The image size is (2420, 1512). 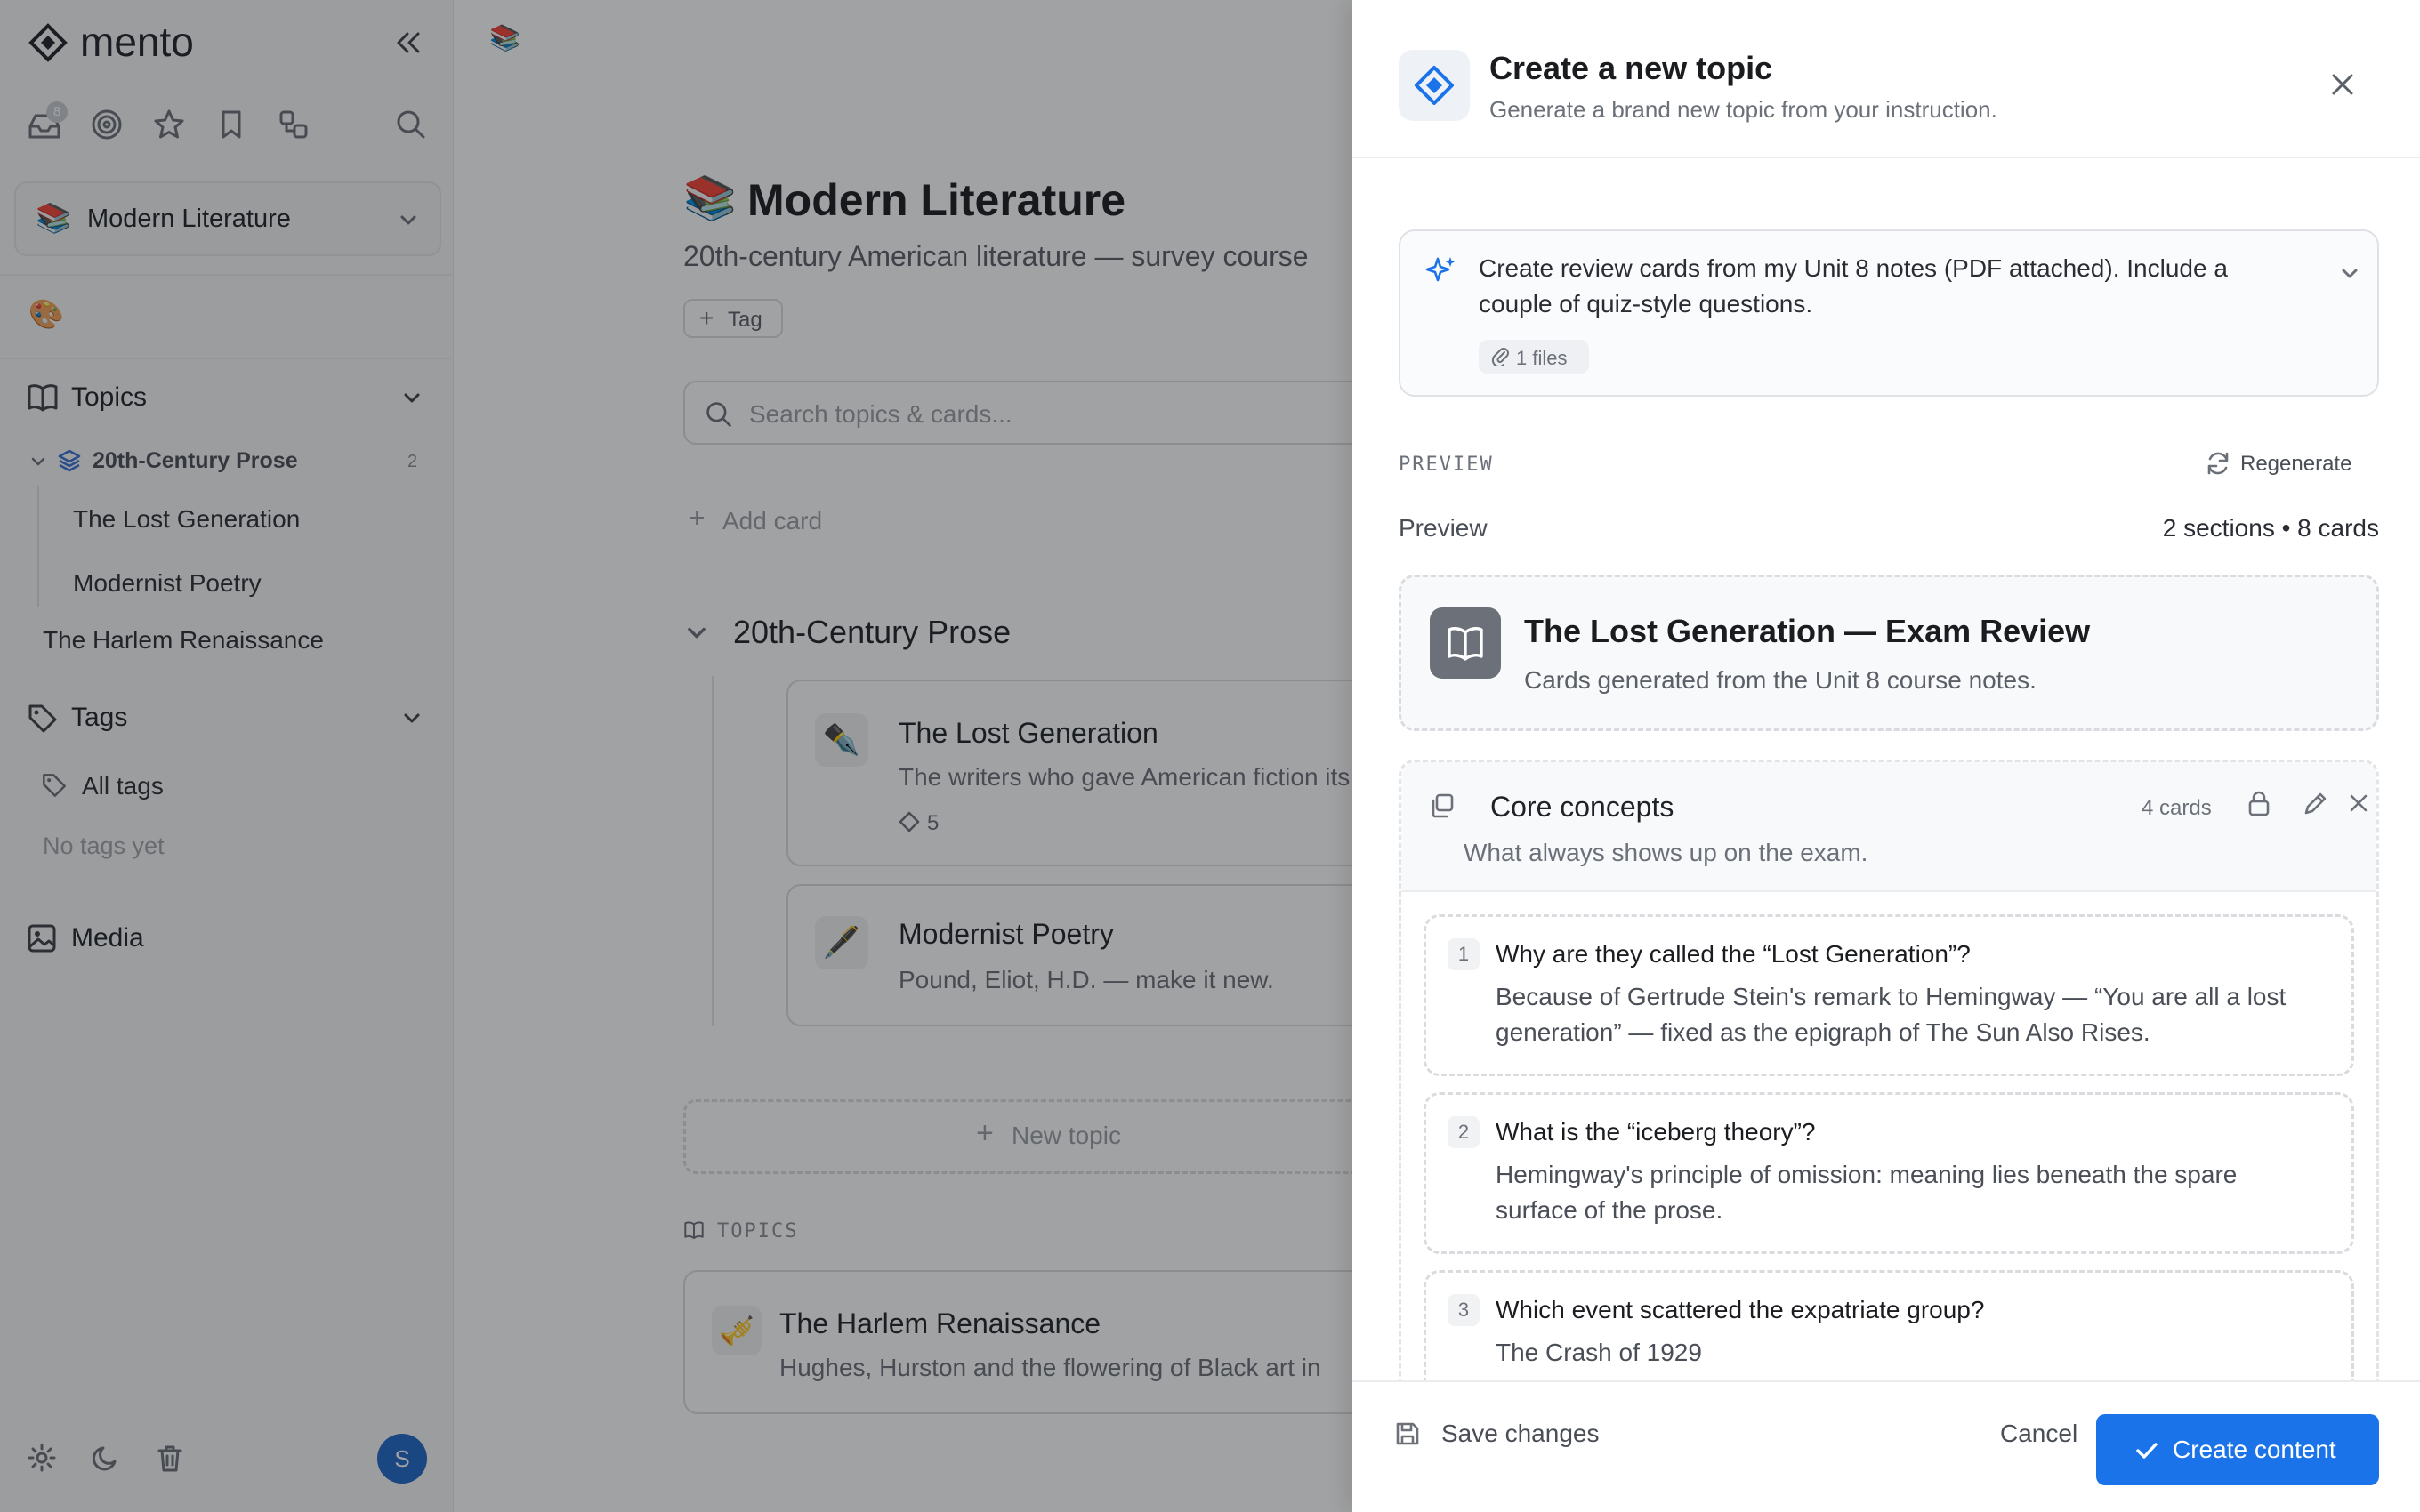 What do you see at coordinates (1443, 528) in the screenshot?
I see `preview-heading: Preview` at bounding box center [1443, 528].